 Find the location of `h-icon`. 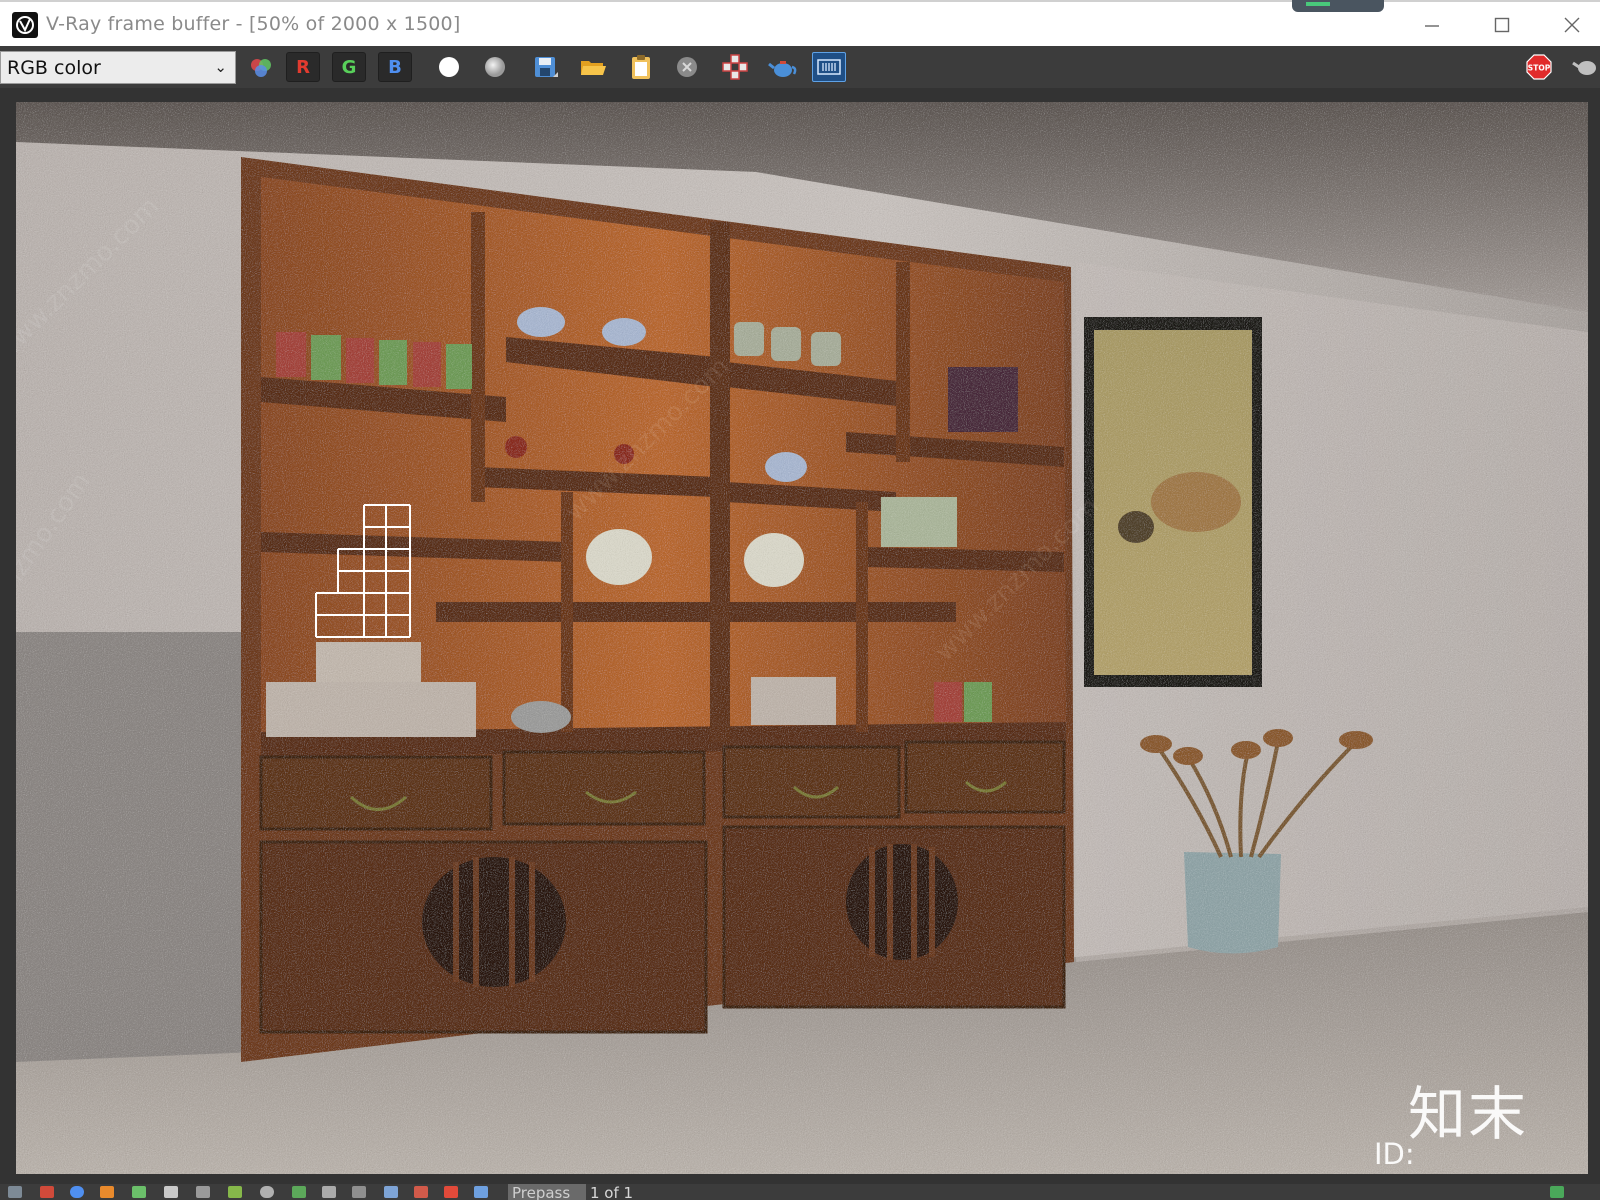

h-icon is located at coordinates (391, 1192).